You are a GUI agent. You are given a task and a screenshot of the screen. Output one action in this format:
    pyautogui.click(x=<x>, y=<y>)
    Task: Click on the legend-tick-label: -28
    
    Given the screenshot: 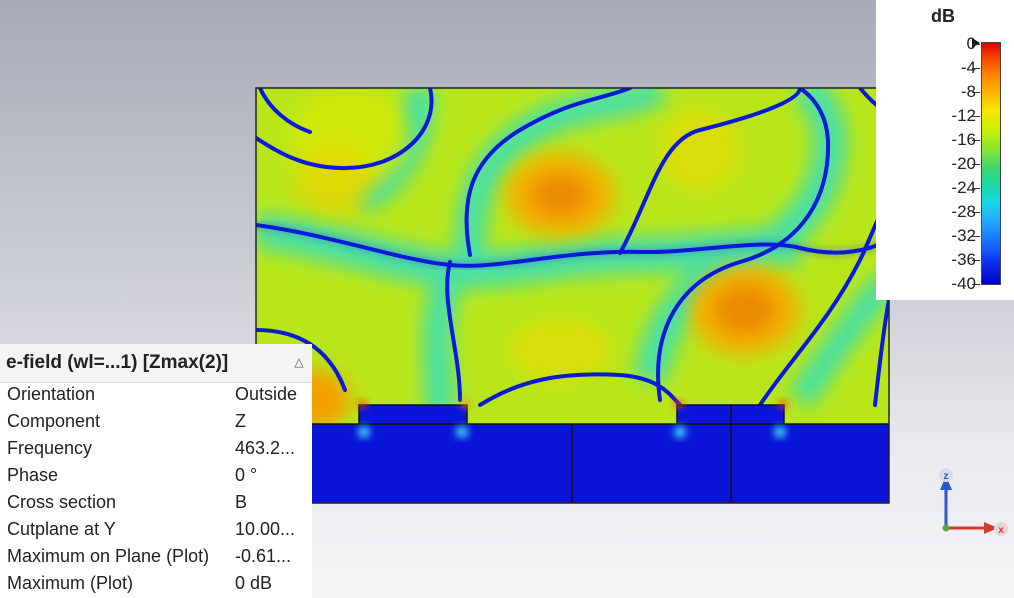 What is the action you would take?
    pyautogui.click(x=963, y=211)
    